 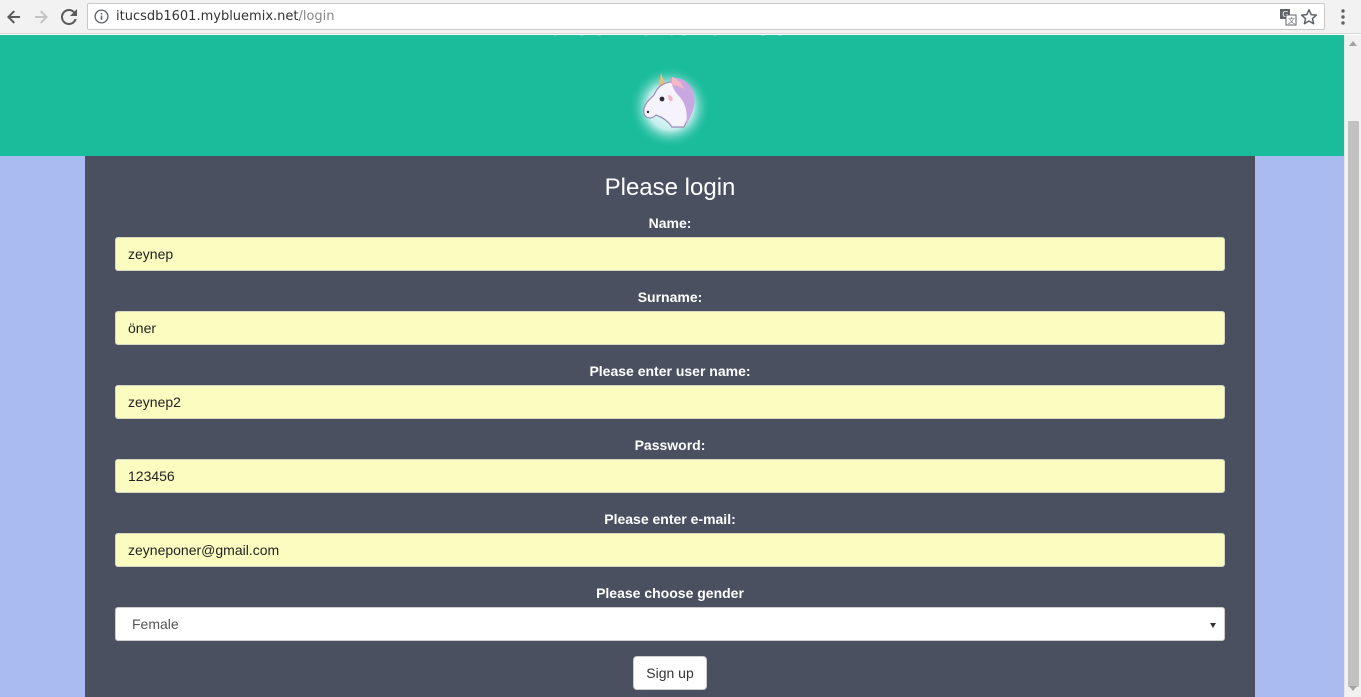 What do you see at coordinates (670, 445) in the screenshot?
I see `password-label: Password:` at bounding box center [670, 445].